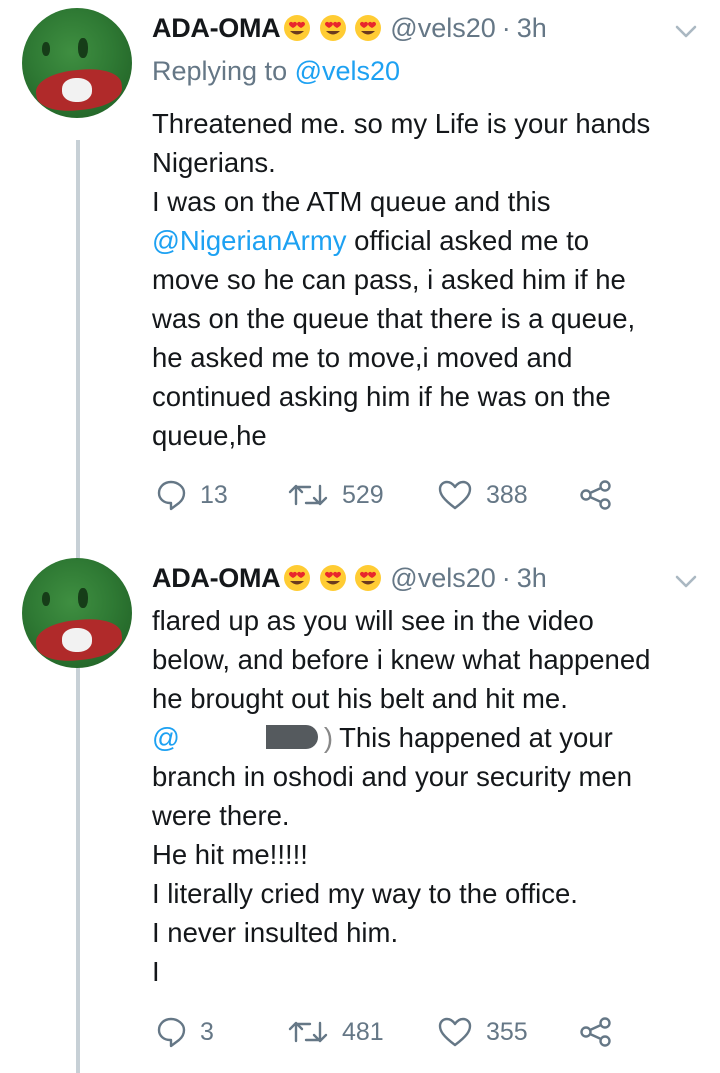  What do you see at coordinates (275, 932) in the screenshot?
I see `tweet-text-line: I never insulted him.` at bounding box center [275, 932].